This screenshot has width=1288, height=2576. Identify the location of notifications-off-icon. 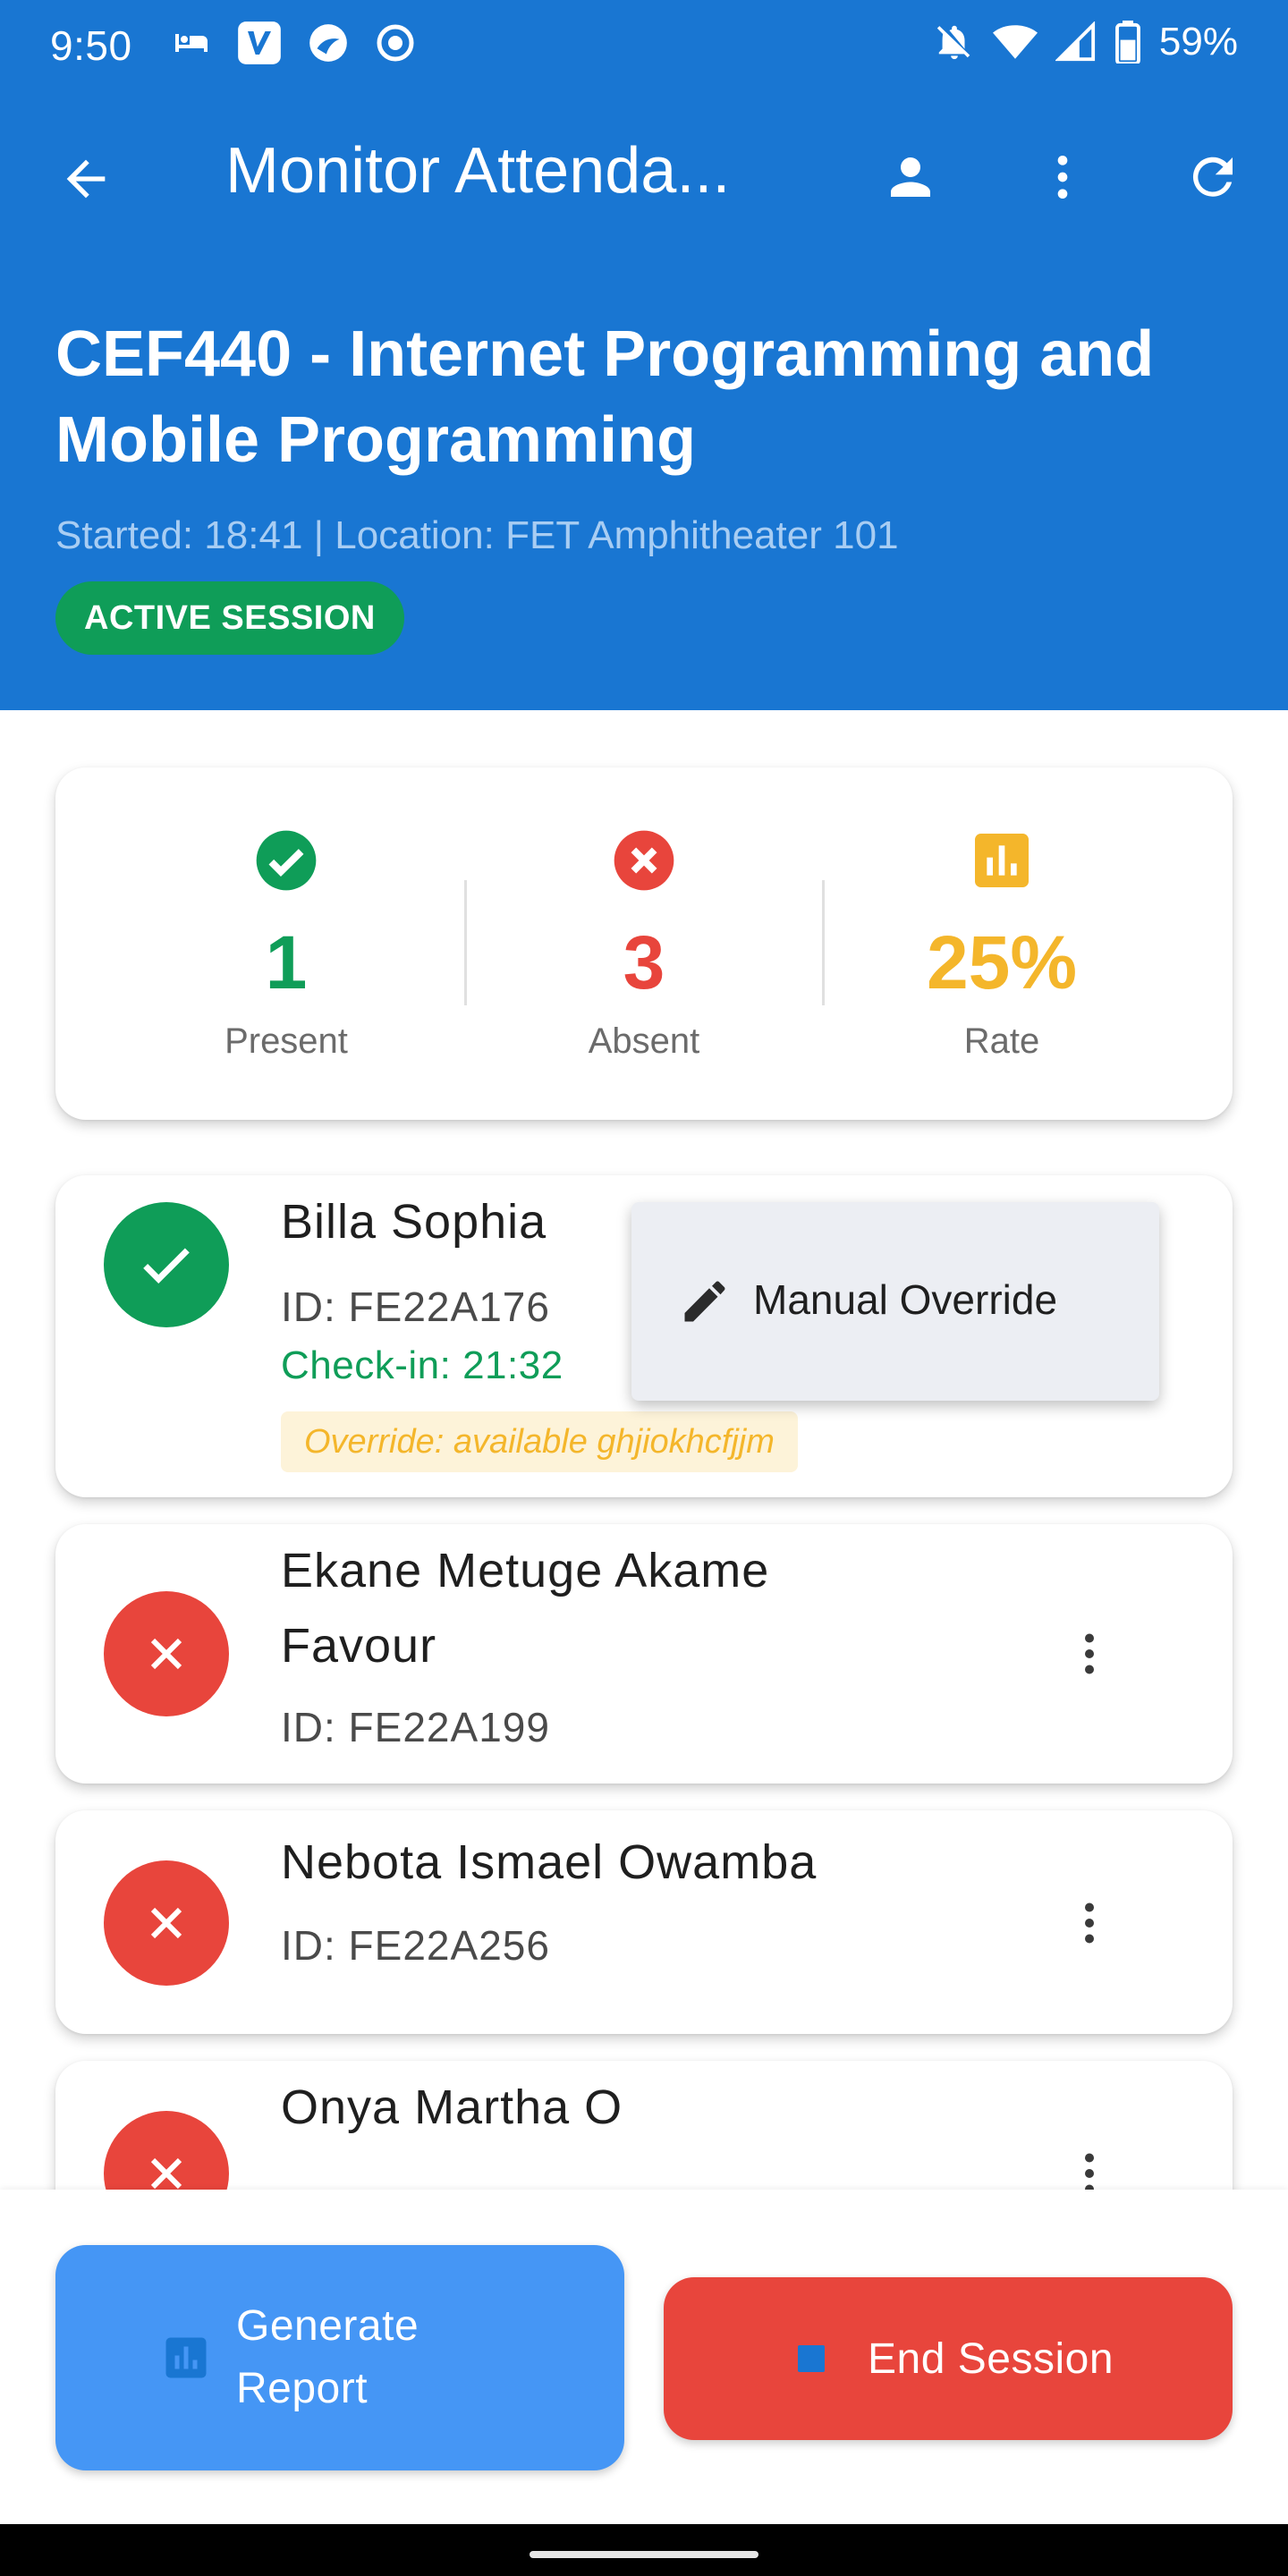
(953, 42).